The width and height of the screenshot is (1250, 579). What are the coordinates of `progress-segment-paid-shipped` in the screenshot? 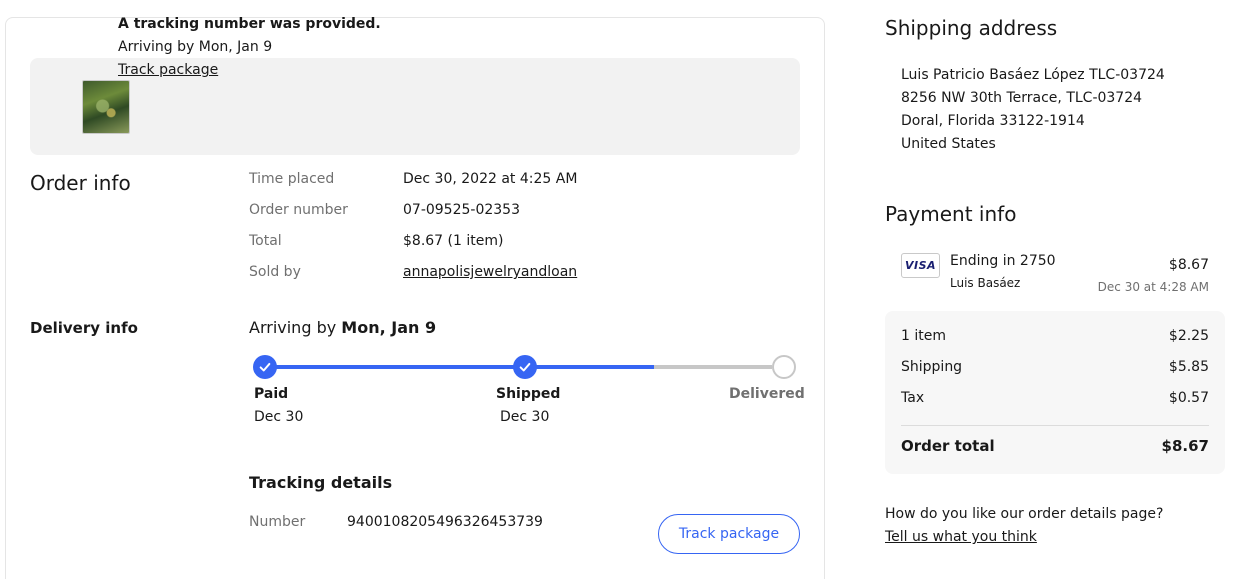 It's located at (395, 367).